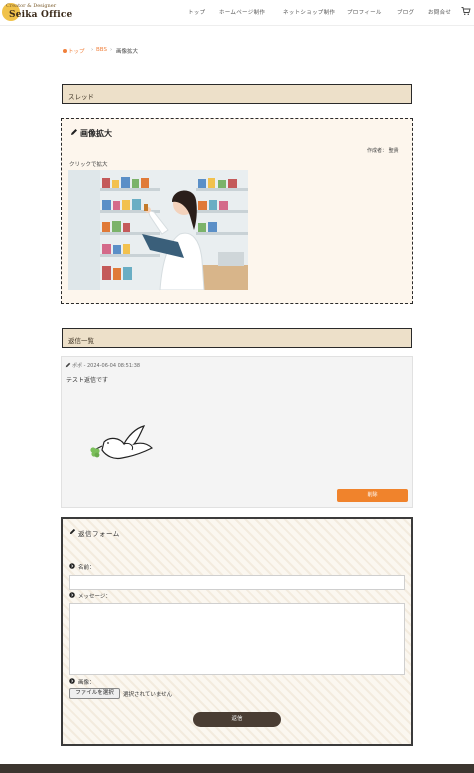 The height and width of the screenshot is (773, 474). I want to click on delete-button: 削除, so click(372, 495).